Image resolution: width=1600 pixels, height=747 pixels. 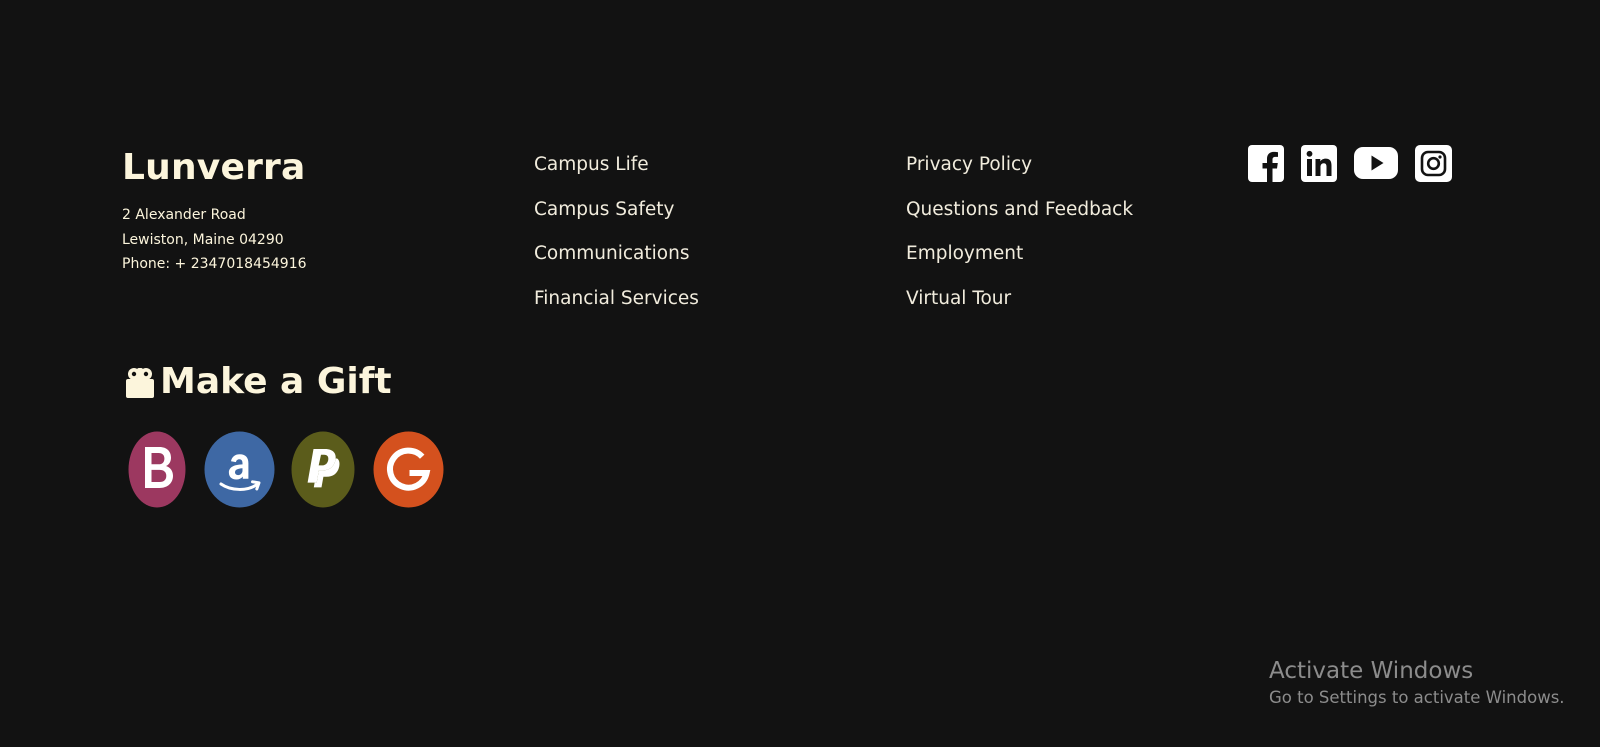 I want to click on gift-title: Make a Gift, so click(x=276, y=381).